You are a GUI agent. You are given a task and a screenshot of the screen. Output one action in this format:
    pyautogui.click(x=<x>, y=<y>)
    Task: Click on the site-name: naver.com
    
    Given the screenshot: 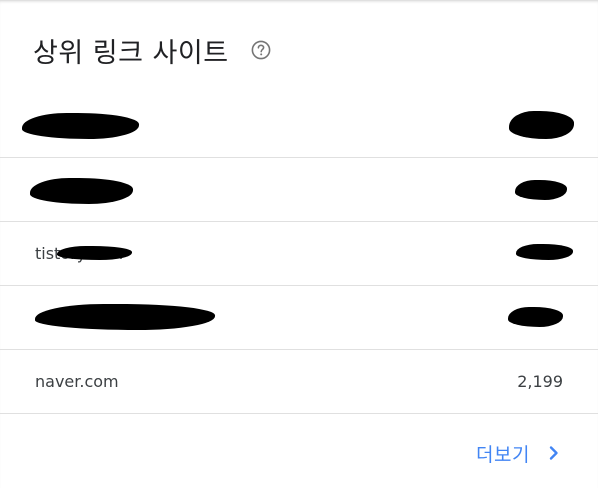 What is the action you would take?
    pyautogui.click(x=77, y=381)
    